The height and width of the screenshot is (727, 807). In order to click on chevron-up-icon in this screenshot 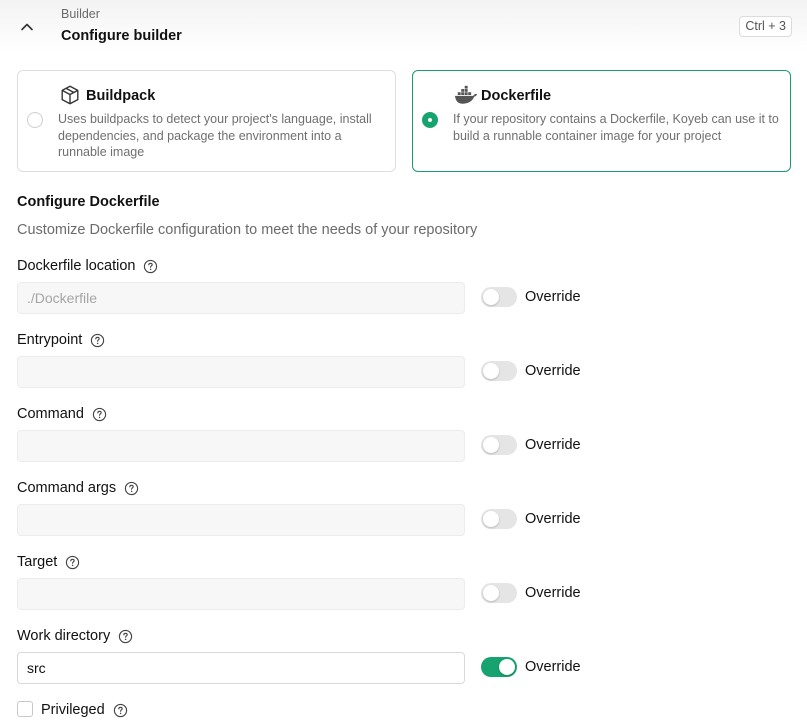, I will do `click(27, 27)`.